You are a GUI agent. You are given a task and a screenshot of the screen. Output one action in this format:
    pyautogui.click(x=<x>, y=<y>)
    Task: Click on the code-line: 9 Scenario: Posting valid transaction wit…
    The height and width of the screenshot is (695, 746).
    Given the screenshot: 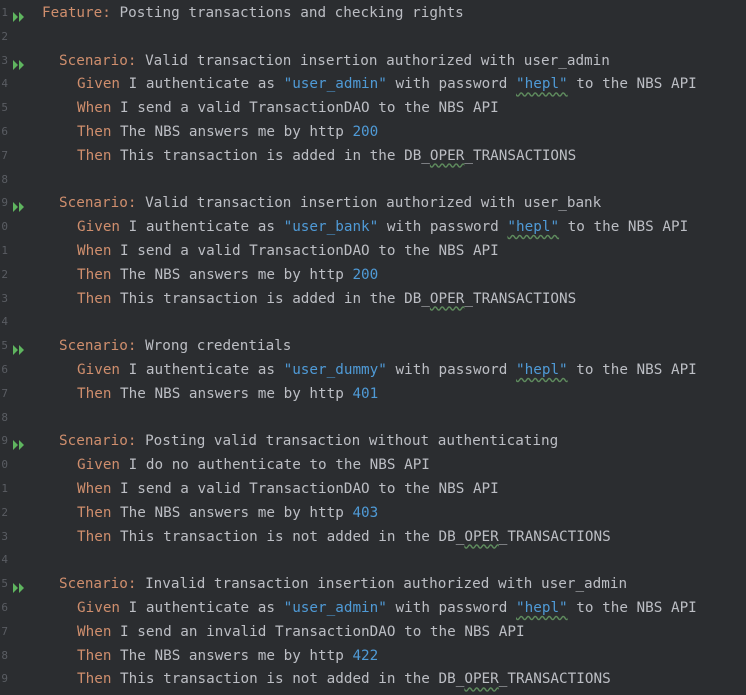 What is the action you would take?
    pyautogui.click(x=373, y=441)
    